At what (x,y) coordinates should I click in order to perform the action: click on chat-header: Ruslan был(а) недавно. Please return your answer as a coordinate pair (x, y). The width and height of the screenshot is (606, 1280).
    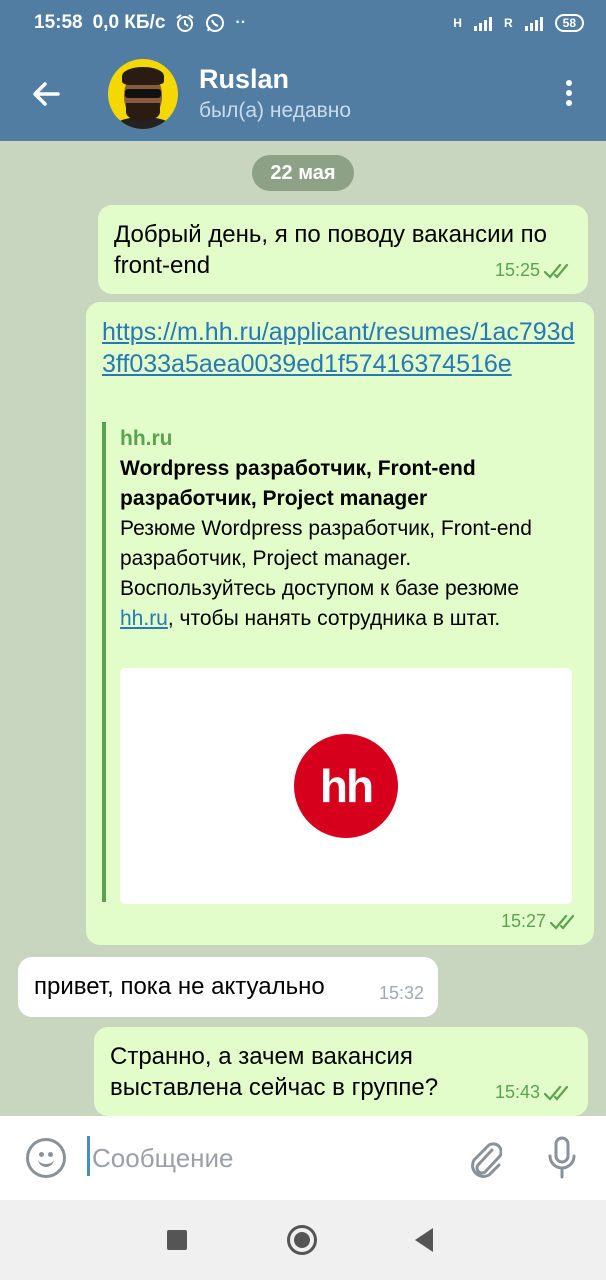
    Looking at the image, I should click on (303, 93).